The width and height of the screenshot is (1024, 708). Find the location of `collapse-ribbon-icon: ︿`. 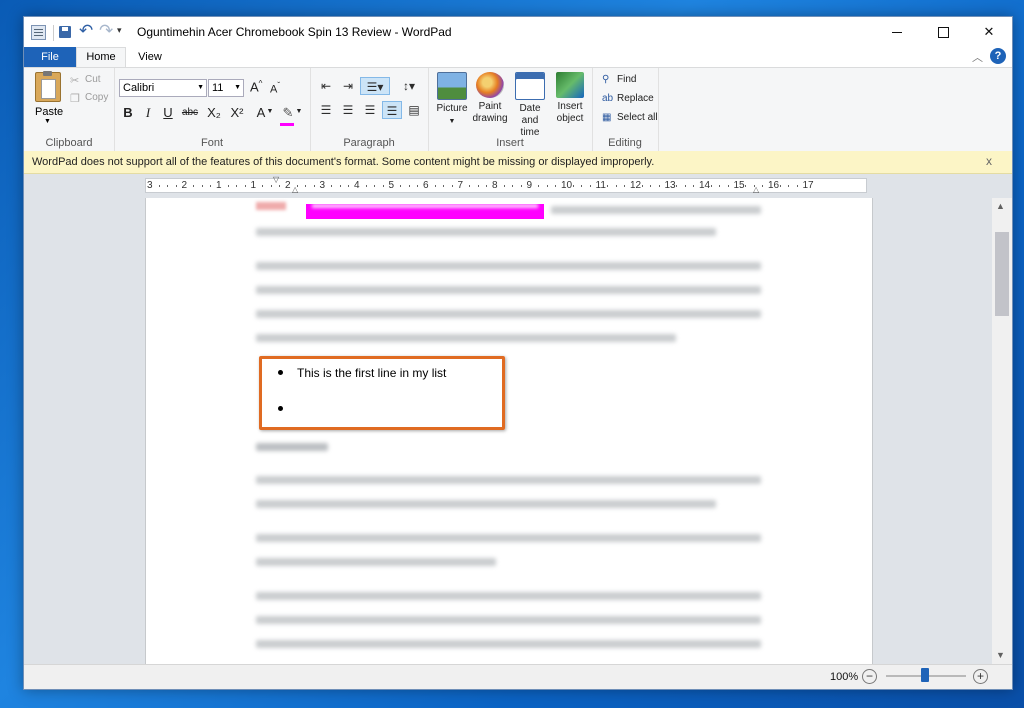

collapse-ribbon-icon: ︿ is located at coordinates (977, 57).